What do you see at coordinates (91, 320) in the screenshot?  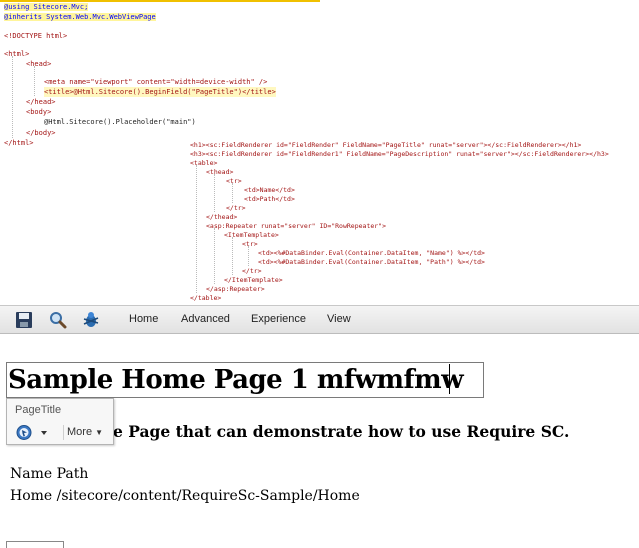 I see `debug-icon` at bounding box center [91, 320].